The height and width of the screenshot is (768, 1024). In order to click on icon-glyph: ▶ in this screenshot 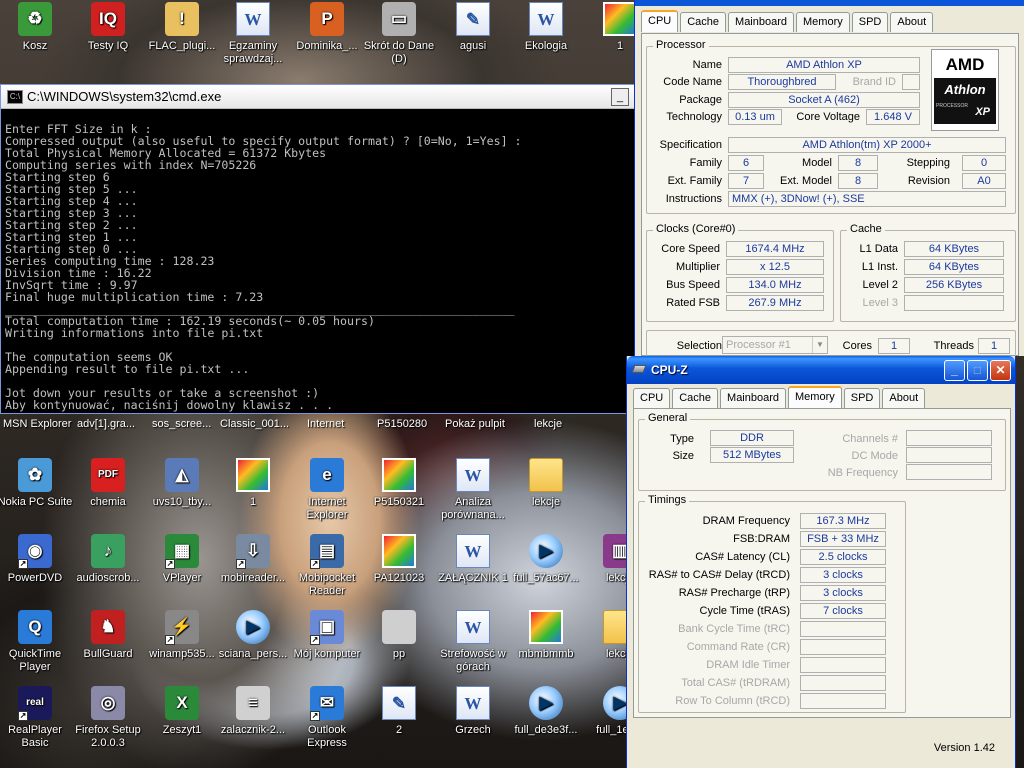, I will do `click(546, 550)`.